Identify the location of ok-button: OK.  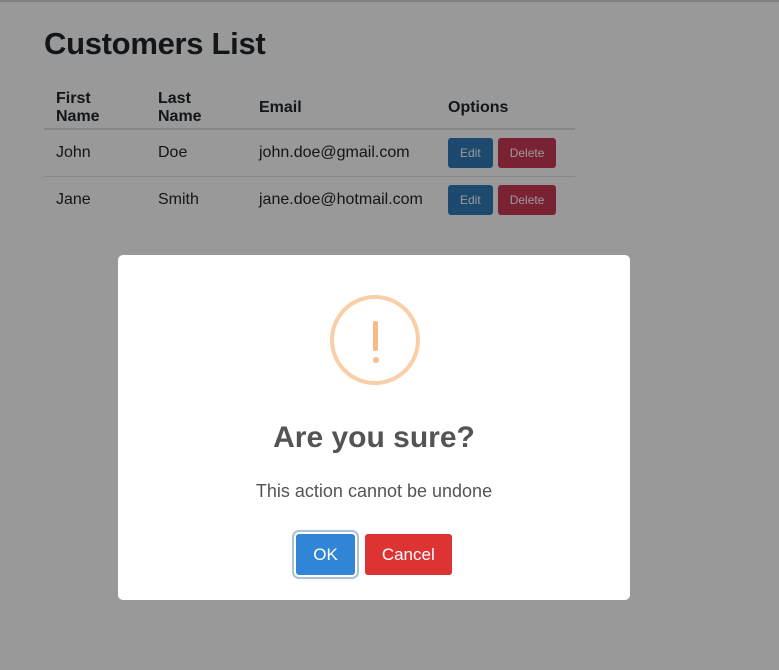
(325, 554).